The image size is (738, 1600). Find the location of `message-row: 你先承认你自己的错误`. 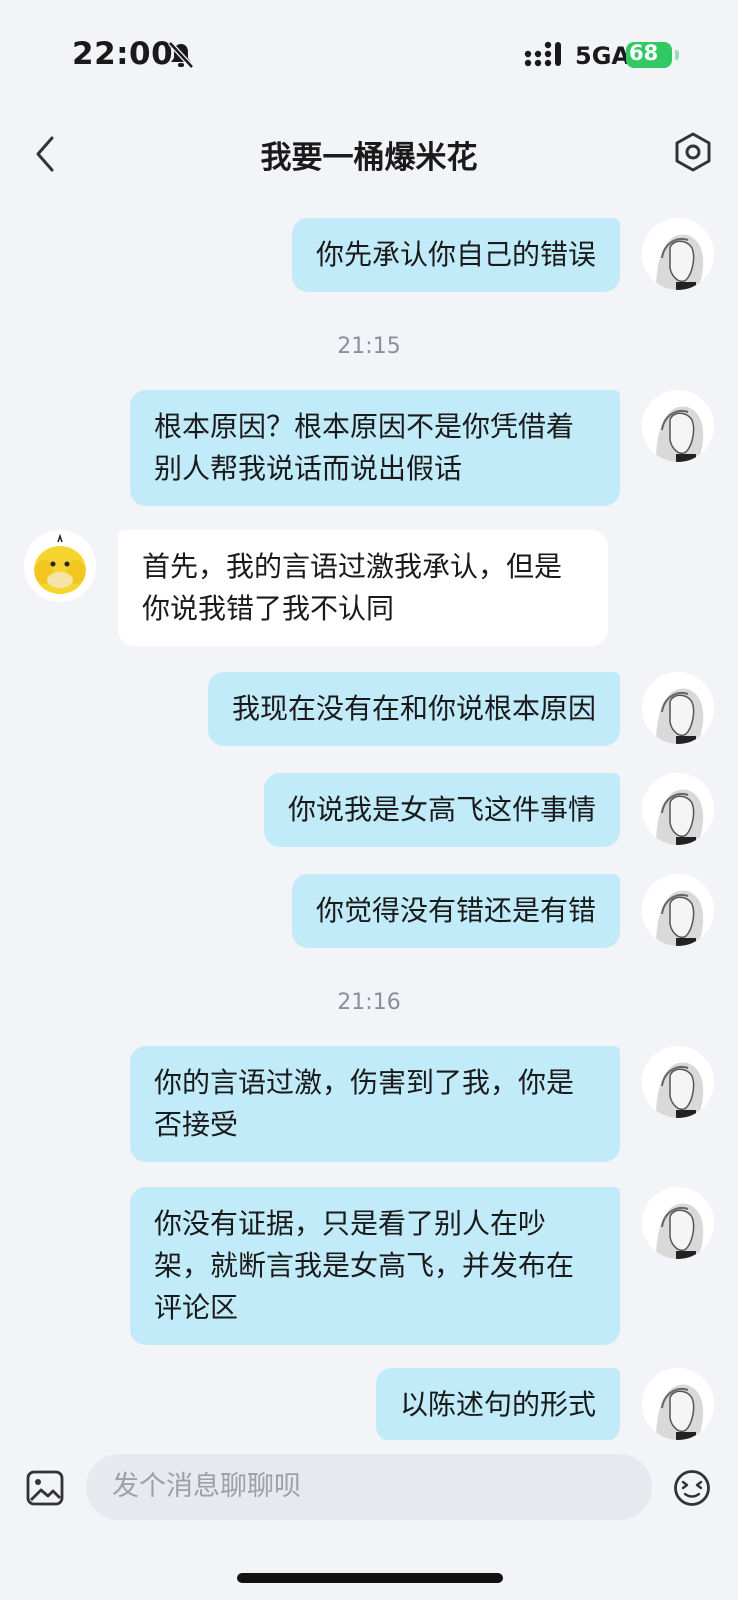

message-row: 你先承认你自己的错误 is located at coordinates (369, 255).